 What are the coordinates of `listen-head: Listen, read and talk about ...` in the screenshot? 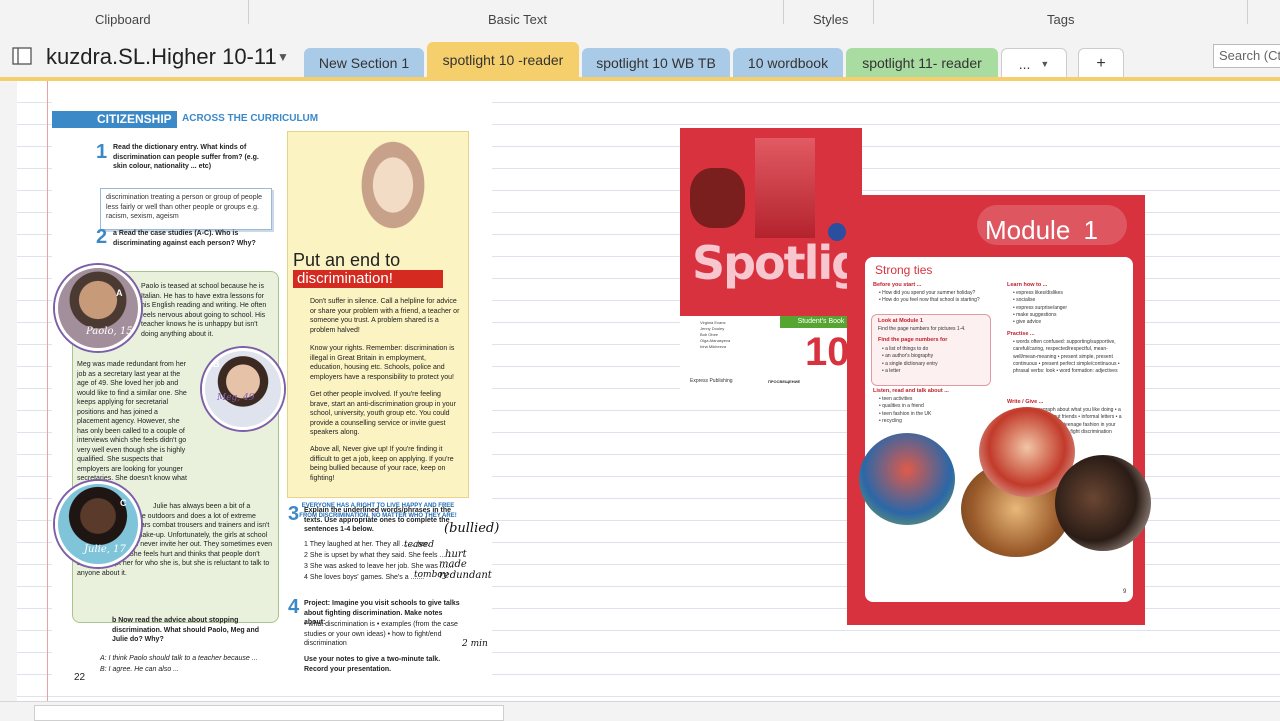 It's located at (911, 391).